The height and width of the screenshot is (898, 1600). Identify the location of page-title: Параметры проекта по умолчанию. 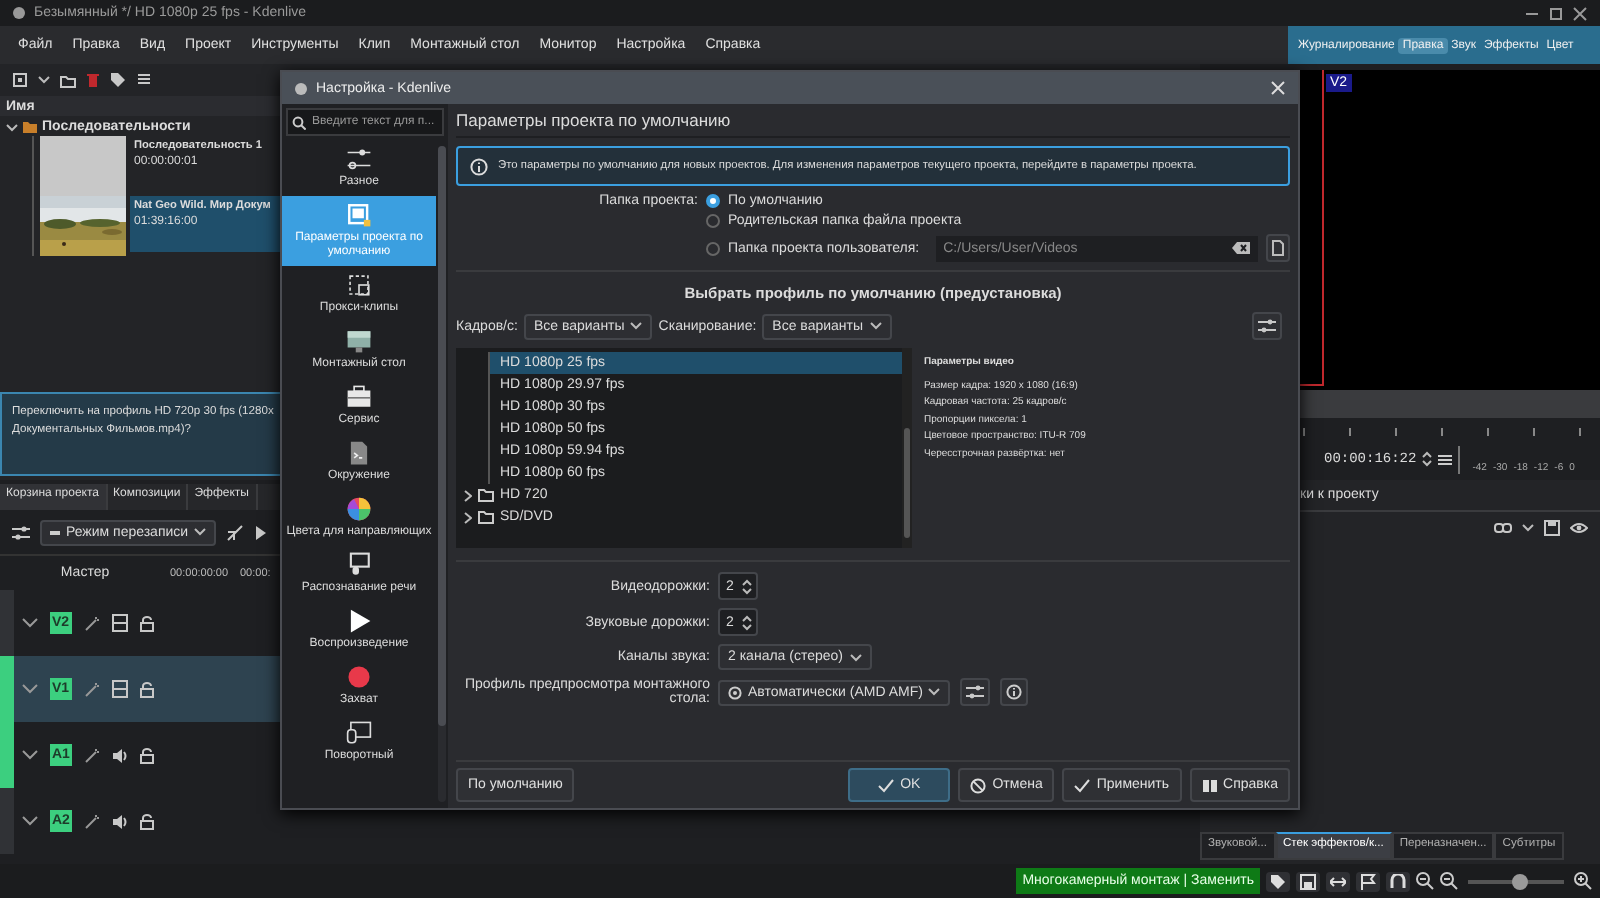
(873, 121).